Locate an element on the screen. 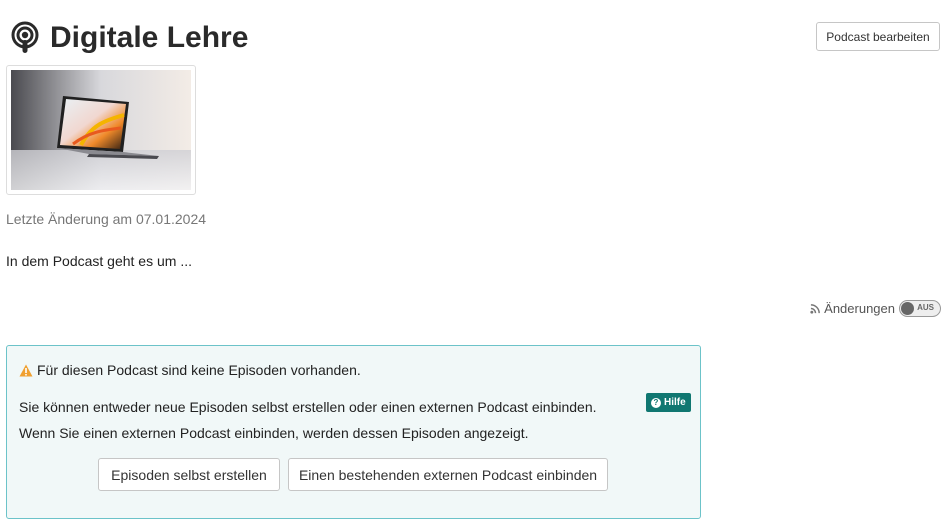 Image resolution: width=949 pixels, height=532 pixels. edit-podcast-button: Podcast bearbeiten is located at coordinates (878, 36).